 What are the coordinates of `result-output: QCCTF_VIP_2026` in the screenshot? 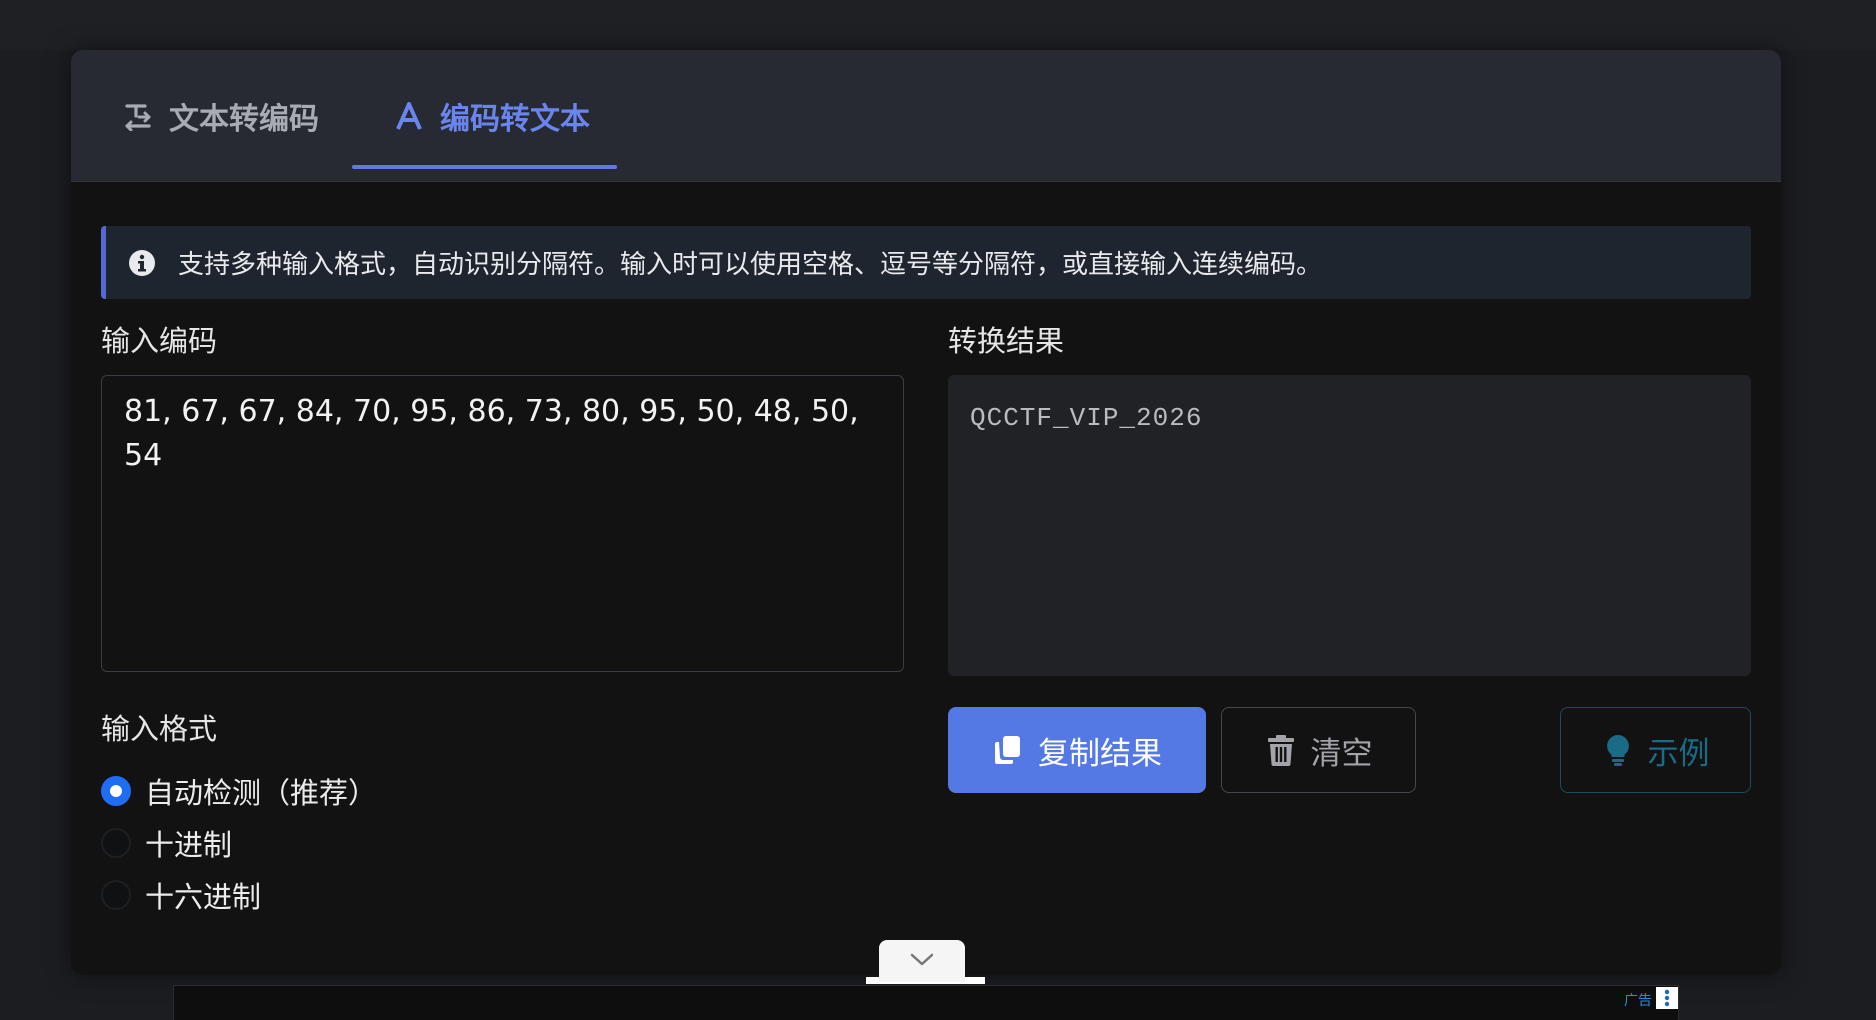 It's located at (1349, 525).